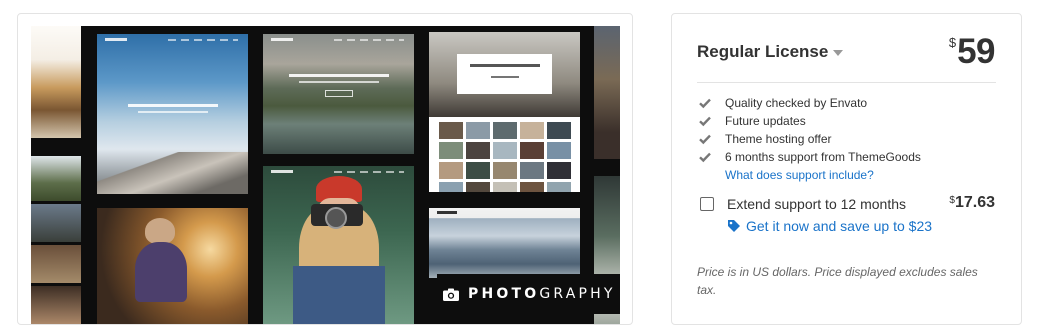  I want to click on feature-label: 6 months support from ThemeGoods, so click(823, 157).